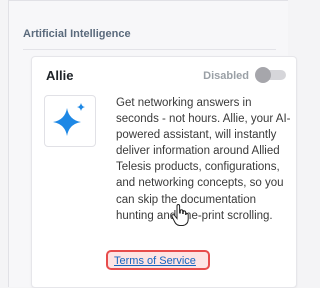 Image resolution: width=320 pixels, height=288 pixels. I want to click on terms-highlight: Terms of Service, so click(158, 260).